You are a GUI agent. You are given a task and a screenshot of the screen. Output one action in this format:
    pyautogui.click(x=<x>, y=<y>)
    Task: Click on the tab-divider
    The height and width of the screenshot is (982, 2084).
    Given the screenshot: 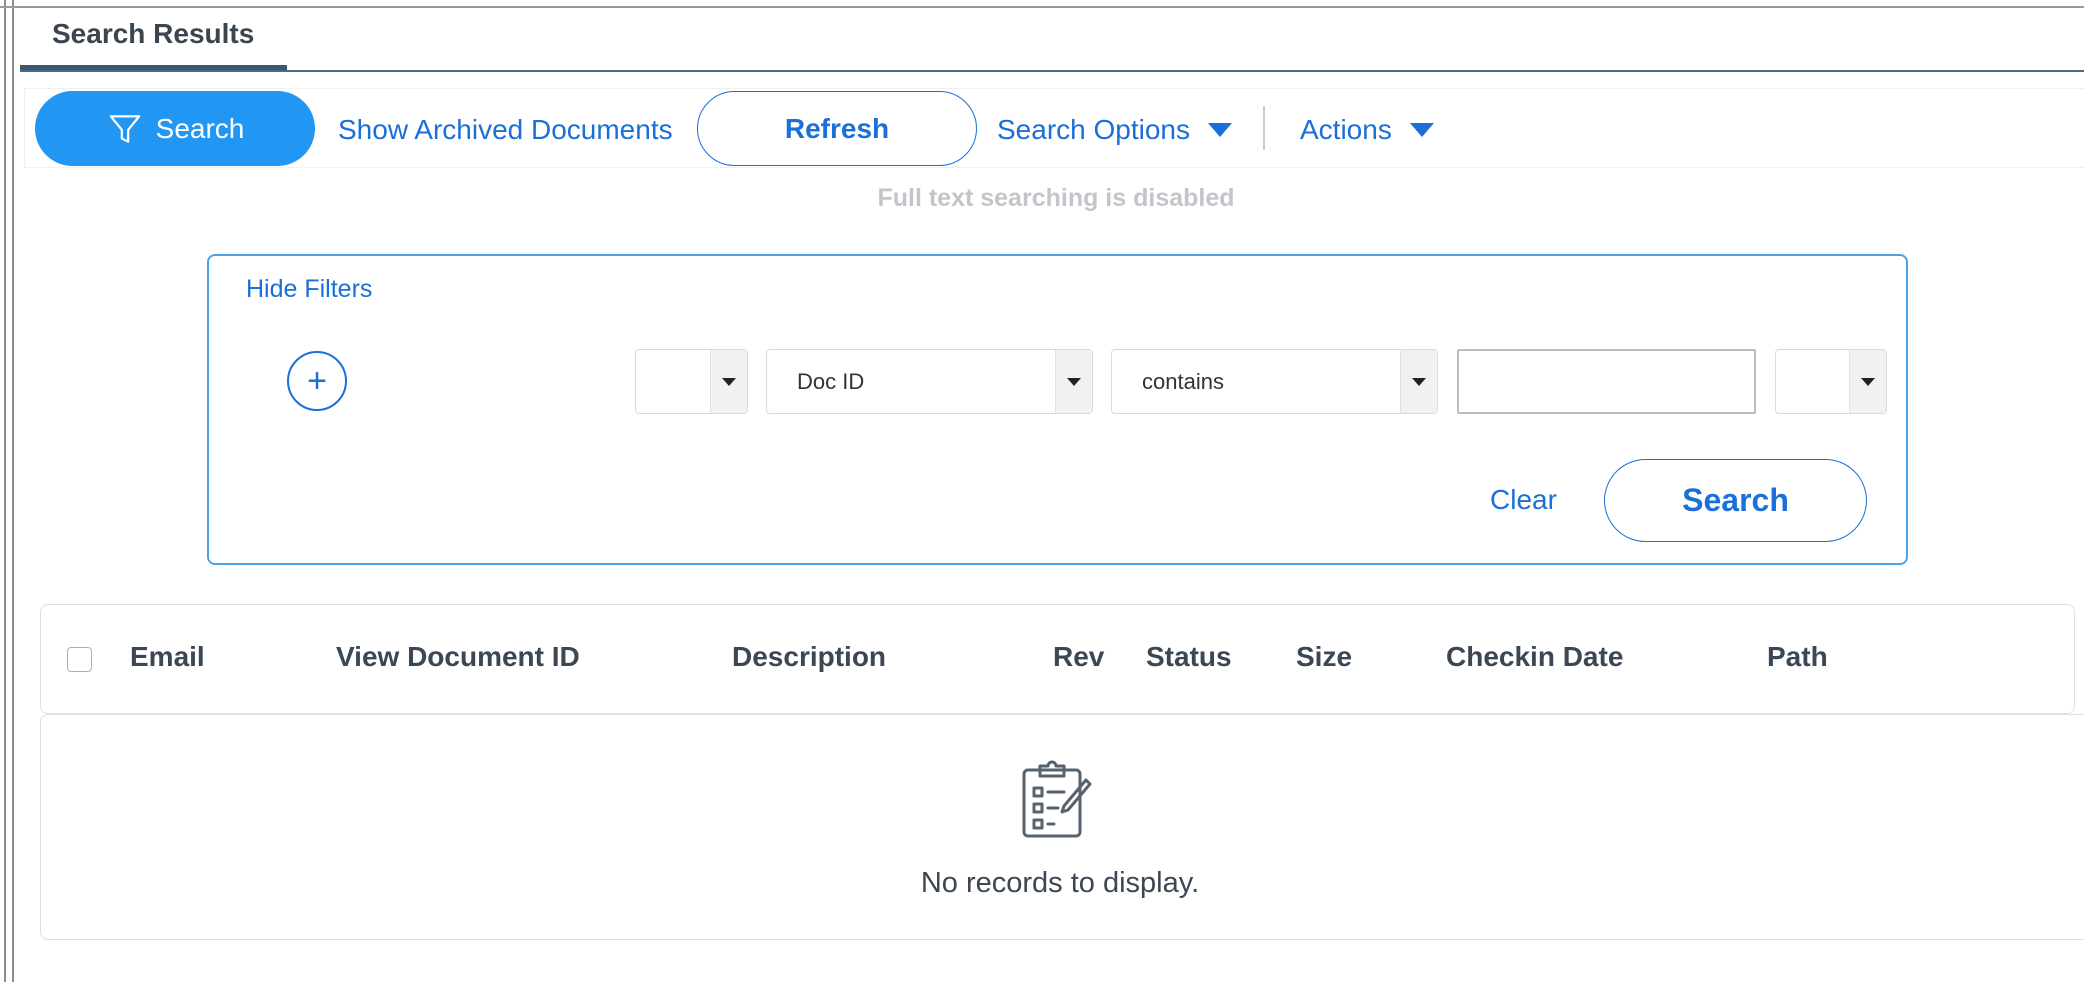 What is the action you would take?
    pyautogui.click(x=1052, y=71)
    